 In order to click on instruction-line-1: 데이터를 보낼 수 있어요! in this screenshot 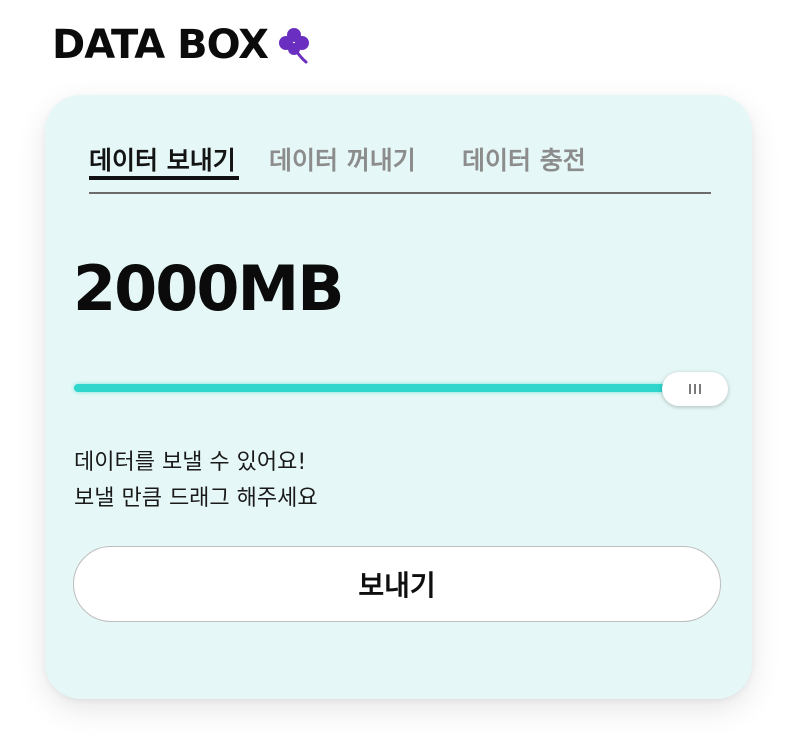, I will do `click(190, 462)`.